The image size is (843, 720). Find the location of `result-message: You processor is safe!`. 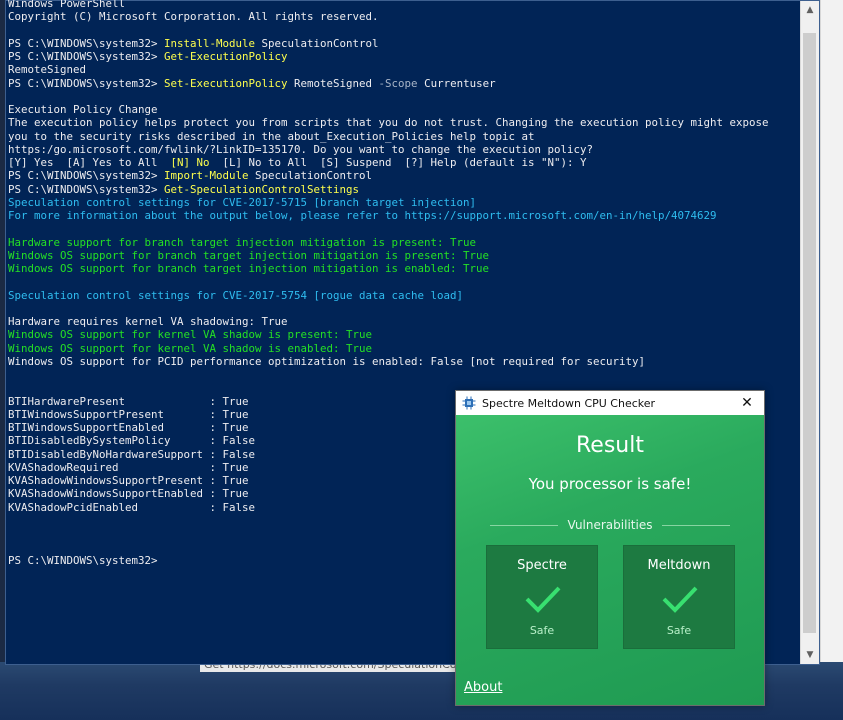

result-message: You processor is safe! is located at coordinates (610, 484).